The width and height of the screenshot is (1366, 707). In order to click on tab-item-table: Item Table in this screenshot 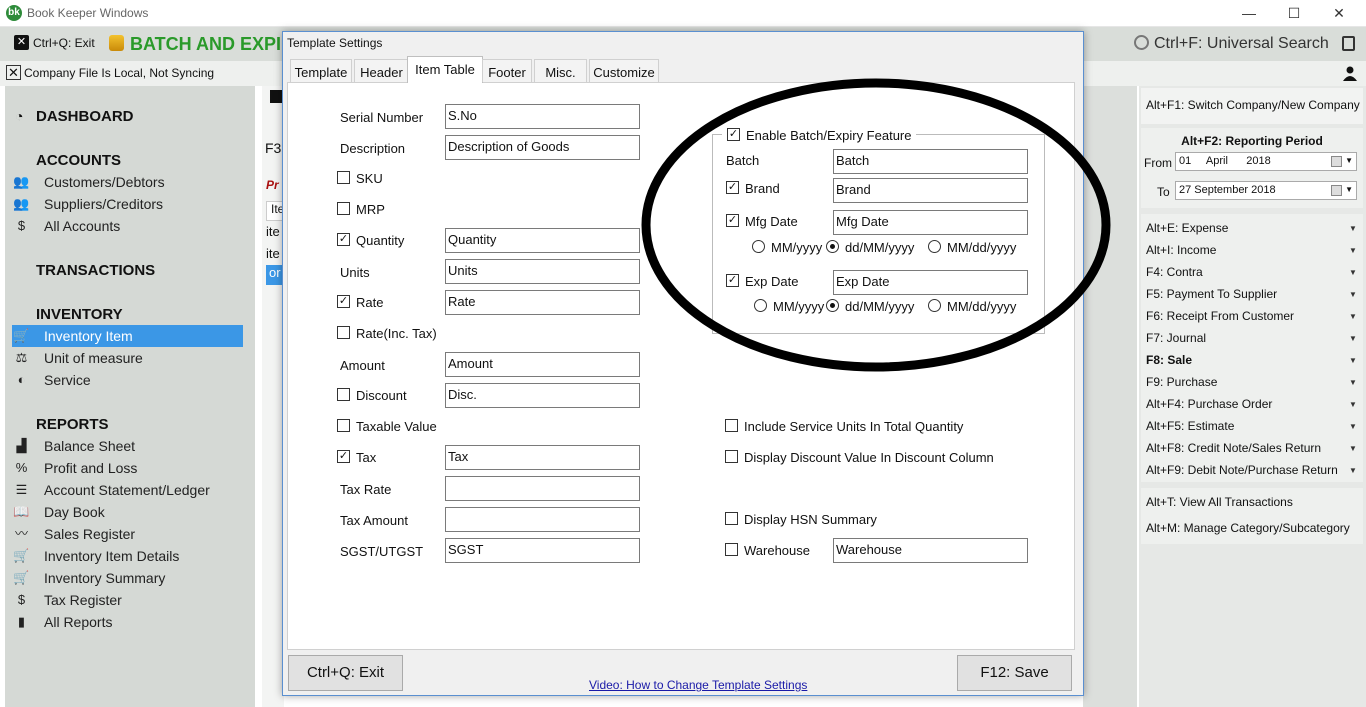, I will do `click(445, 69)`.